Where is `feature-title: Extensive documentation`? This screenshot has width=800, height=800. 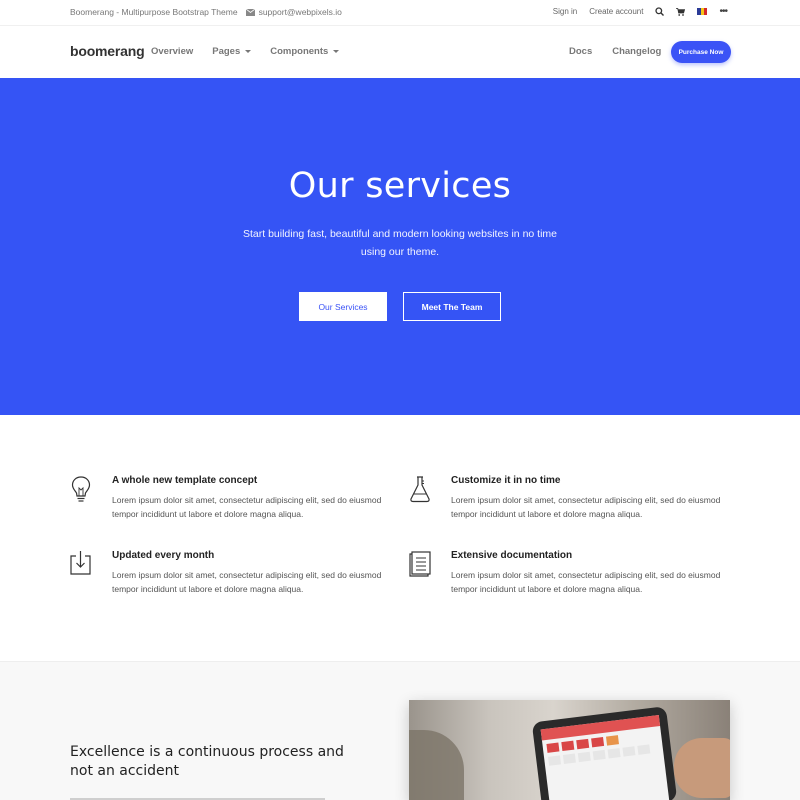
feature-title: Extensive documentation is located at coordinates (512, 555).